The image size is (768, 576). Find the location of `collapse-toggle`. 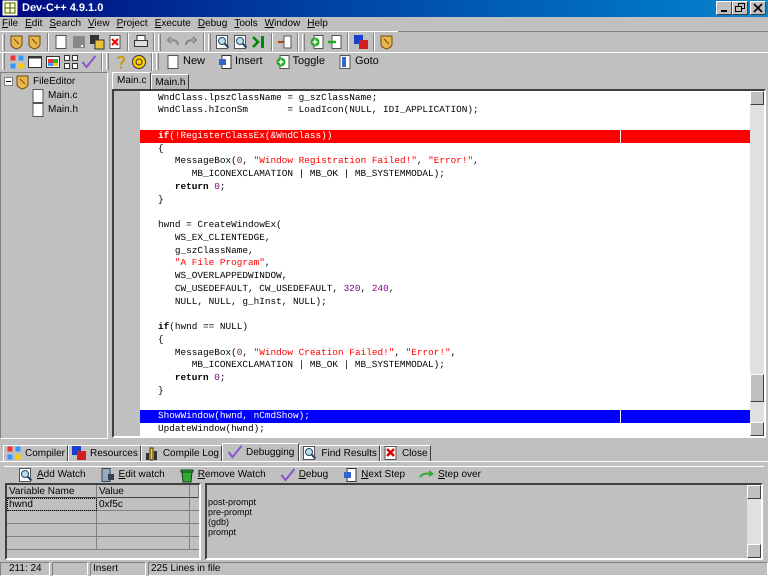

collapse-toggle is located at coordinates (8, 81).